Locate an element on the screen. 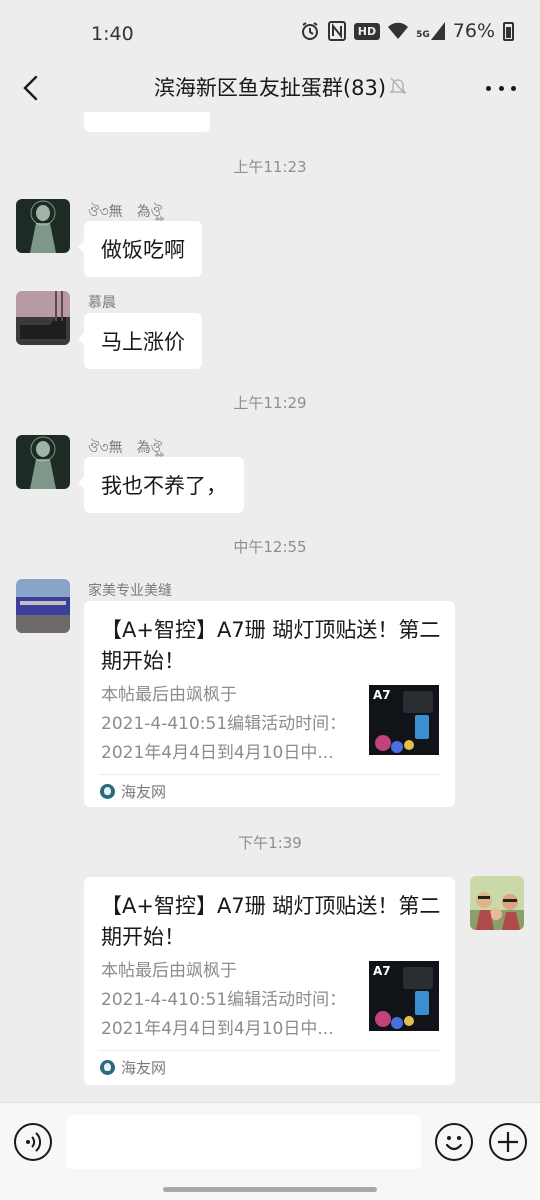 The image size is (540, 1200). sender-name: 慕晨 is located at coordinates (102, 303).